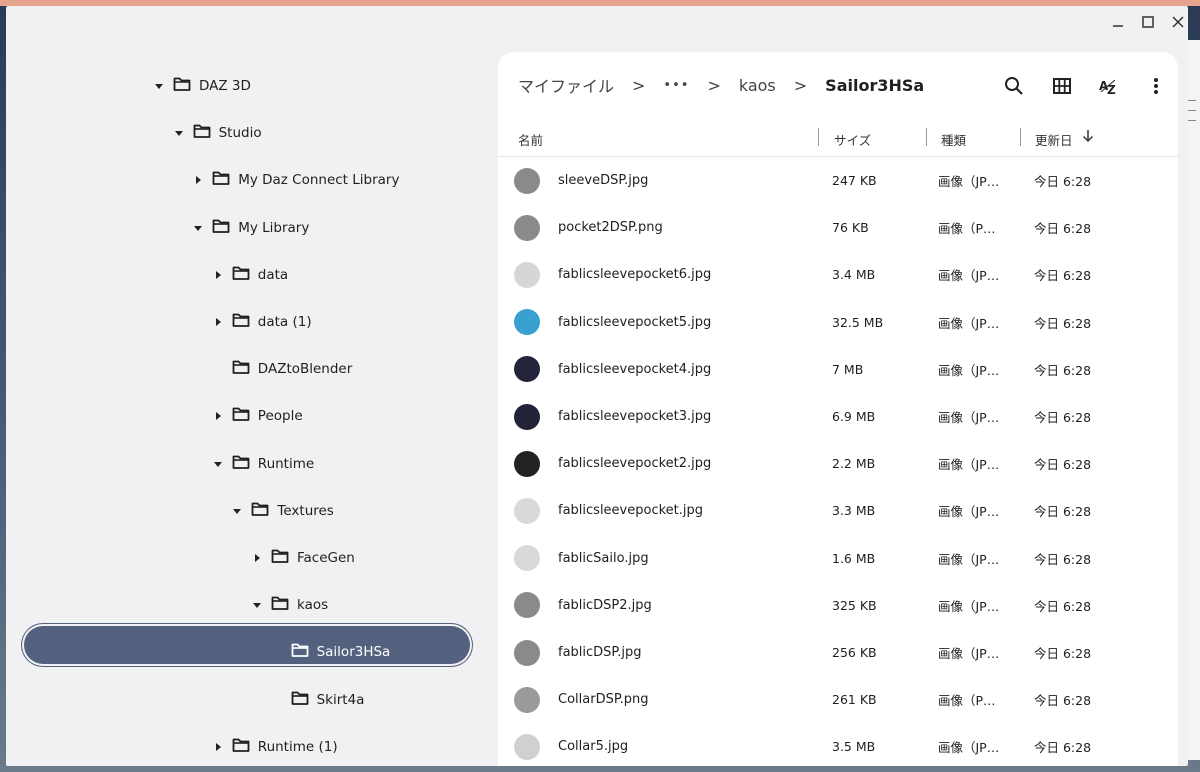 The width and height of the screenshot is (1200, 772). I want to click on tree-item: data (1), so click(261, 322).